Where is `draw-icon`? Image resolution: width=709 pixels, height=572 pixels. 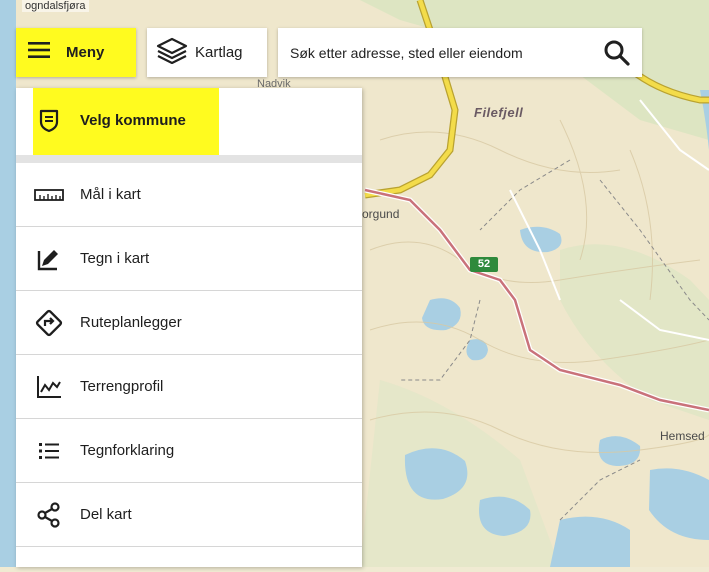 draw-icon is located at coordinates (49, 259).